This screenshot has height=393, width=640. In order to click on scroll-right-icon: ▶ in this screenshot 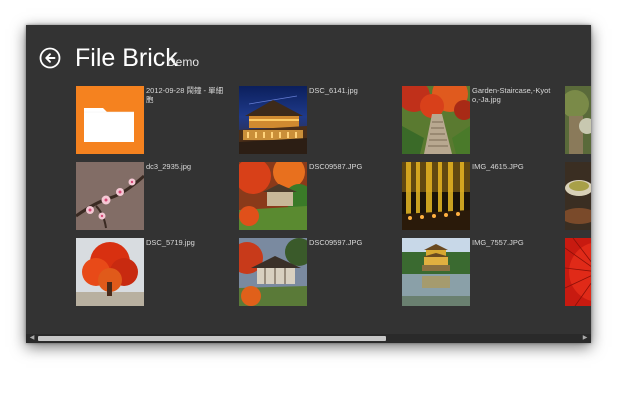, I will do `click(585, 338)`.